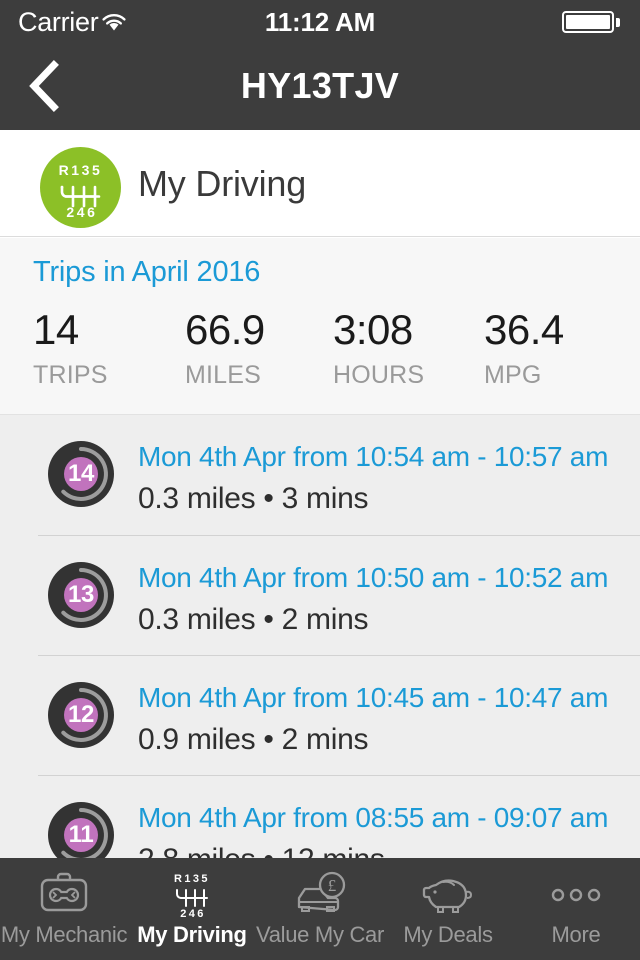 This screenshot has height=960, width=640. Describe the element at coordinates (373, 329) in the screenshot. I see `stat-value: 3:08` at that location.